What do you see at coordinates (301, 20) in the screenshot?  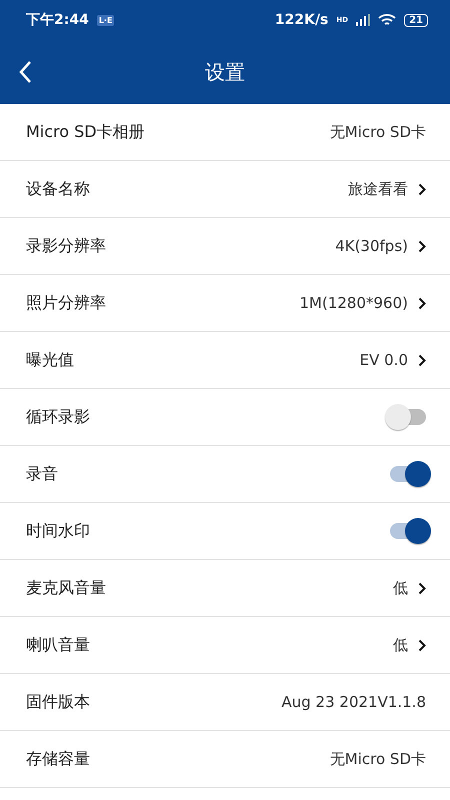 I see `network-speed: 122K/s` at bounding box center [301, 20].